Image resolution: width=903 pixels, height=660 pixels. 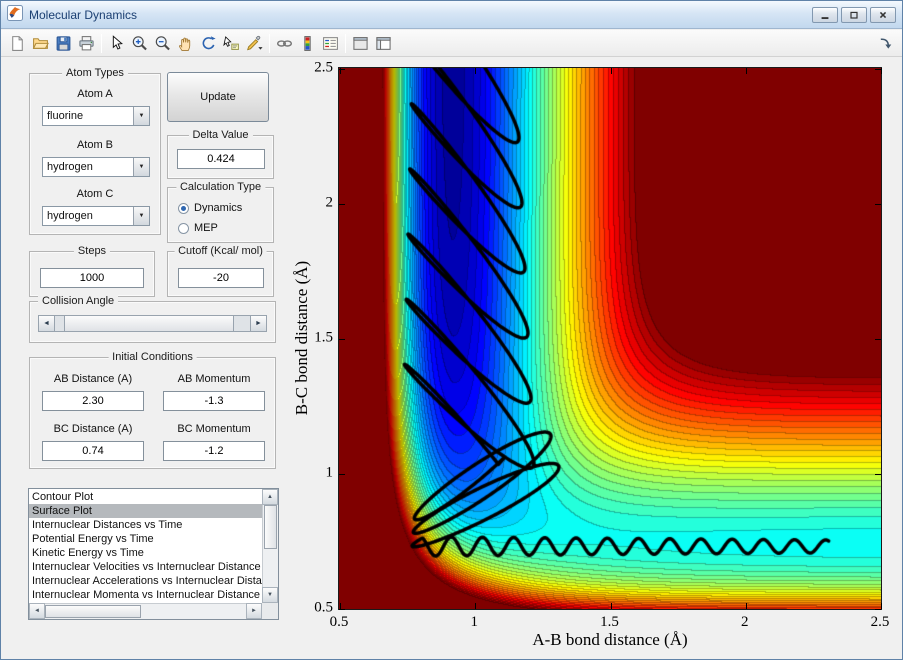 I want to click on hide-plot-tools-icon, so click(x=360, y=43).